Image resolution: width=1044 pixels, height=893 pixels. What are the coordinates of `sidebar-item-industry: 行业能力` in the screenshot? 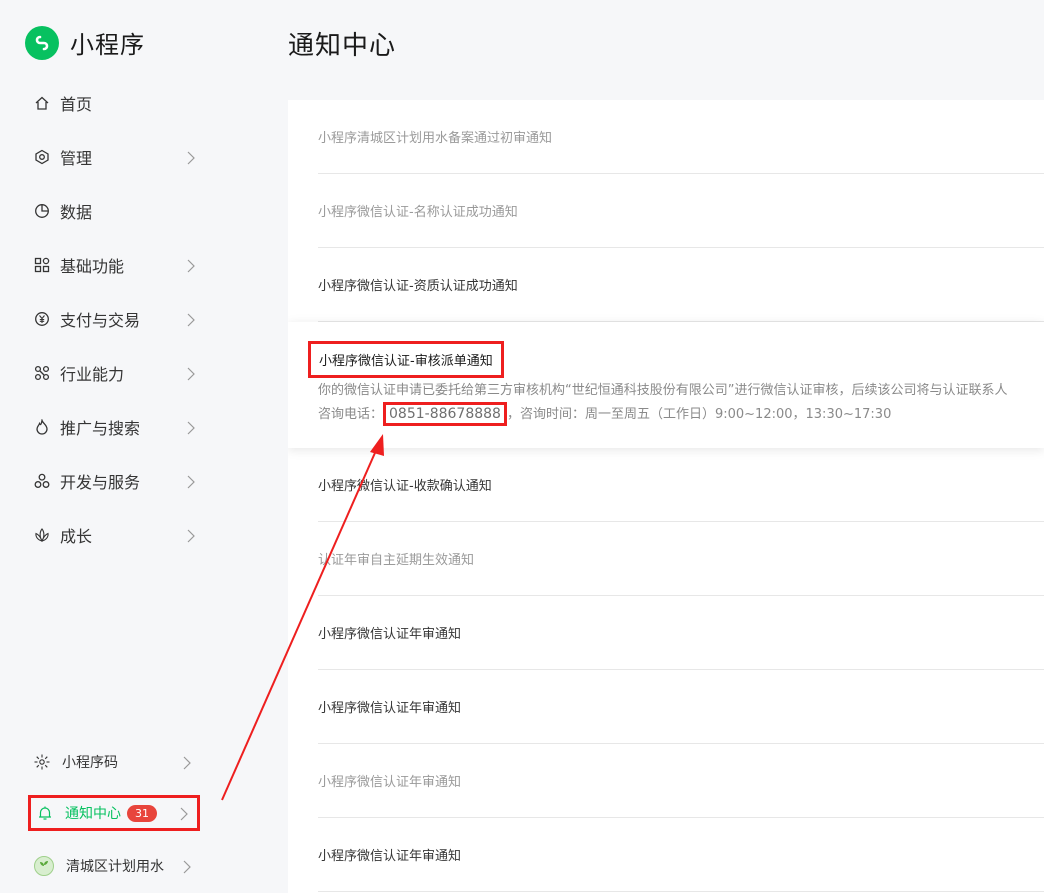 It's located at (119, 373).